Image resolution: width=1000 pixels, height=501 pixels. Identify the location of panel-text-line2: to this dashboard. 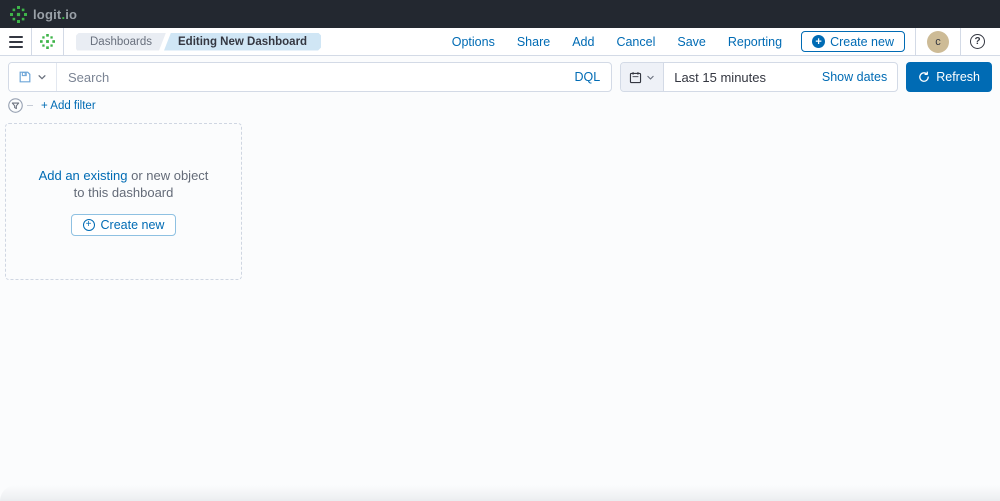
(123, 192).